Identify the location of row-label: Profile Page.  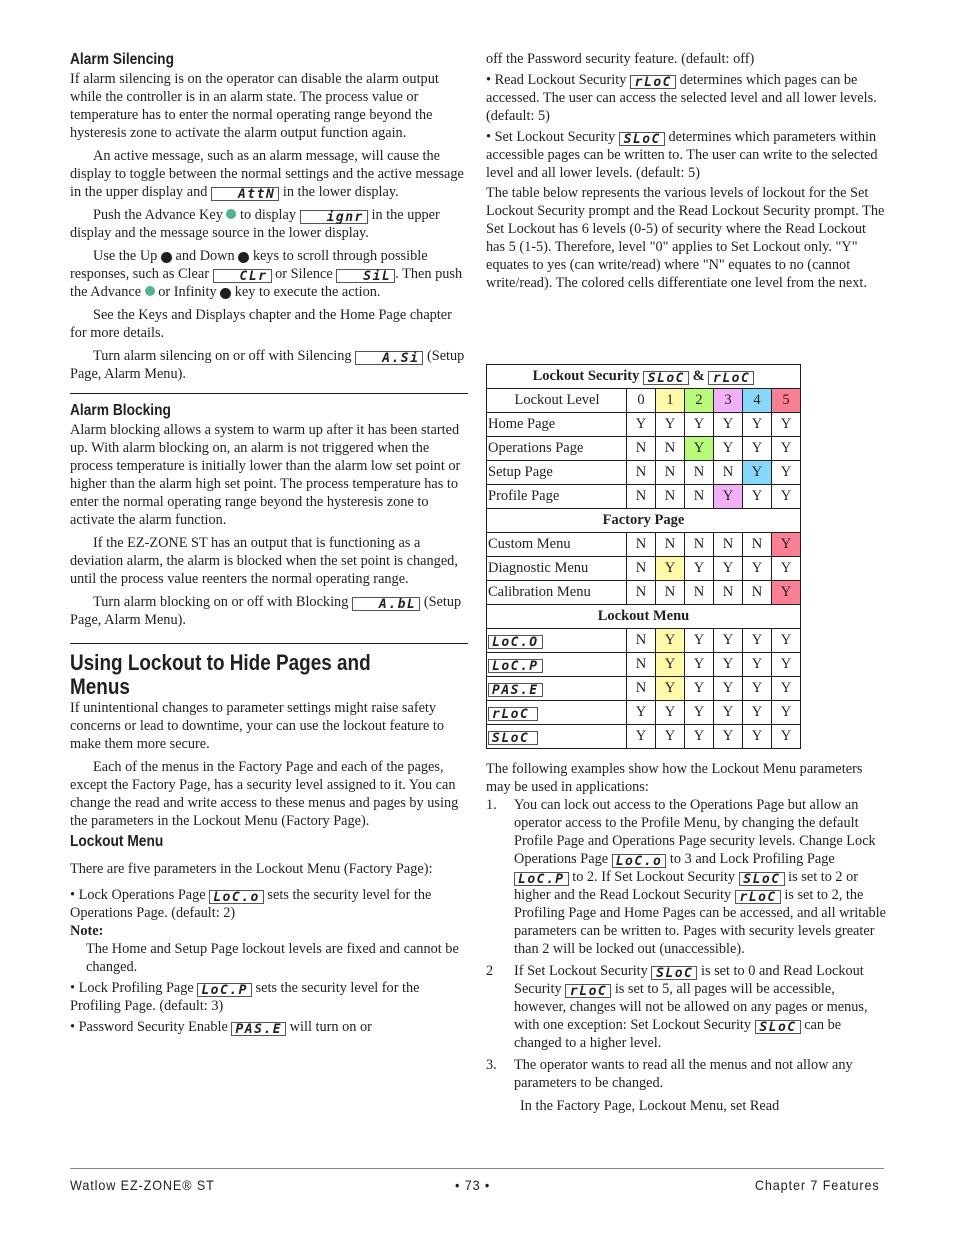
(556, 496).